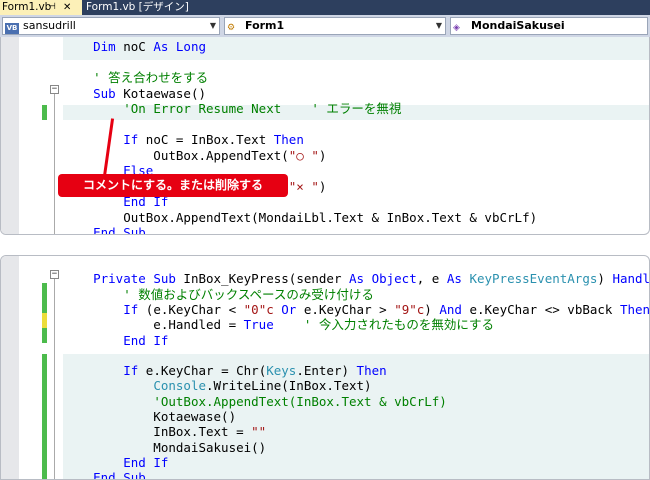 Image resolution: width=650 pixels, height=480 pixels. I want to click on code-token: (e.KeyChar <, so click(191, 309).